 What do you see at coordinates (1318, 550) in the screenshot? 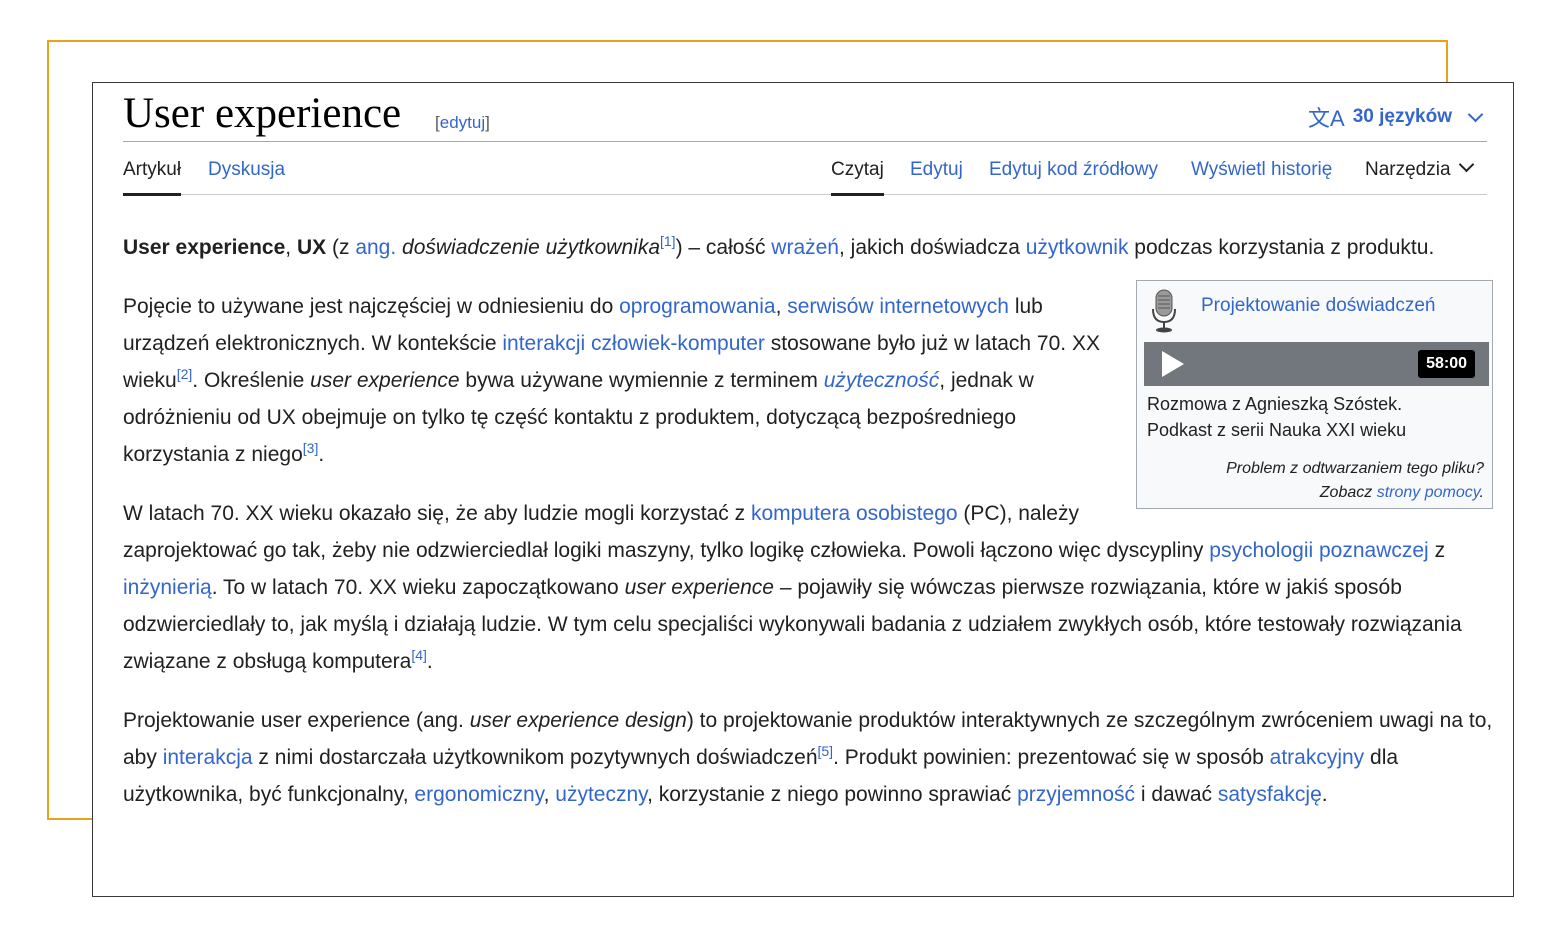
I see `link-psychologia: psychologii poznawczej` at bounding box center [1318, 550].